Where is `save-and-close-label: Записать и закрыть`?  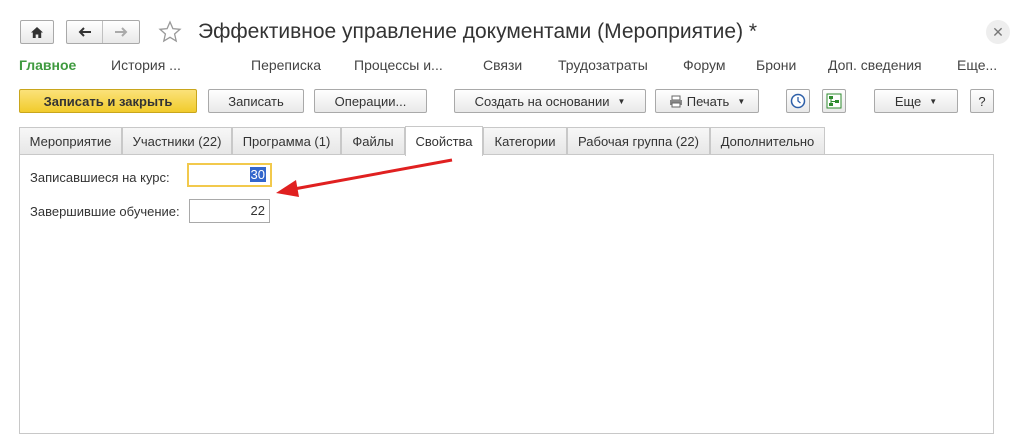 save-and-close-label: Записать и закрыть is located at coordinates (108, 101).